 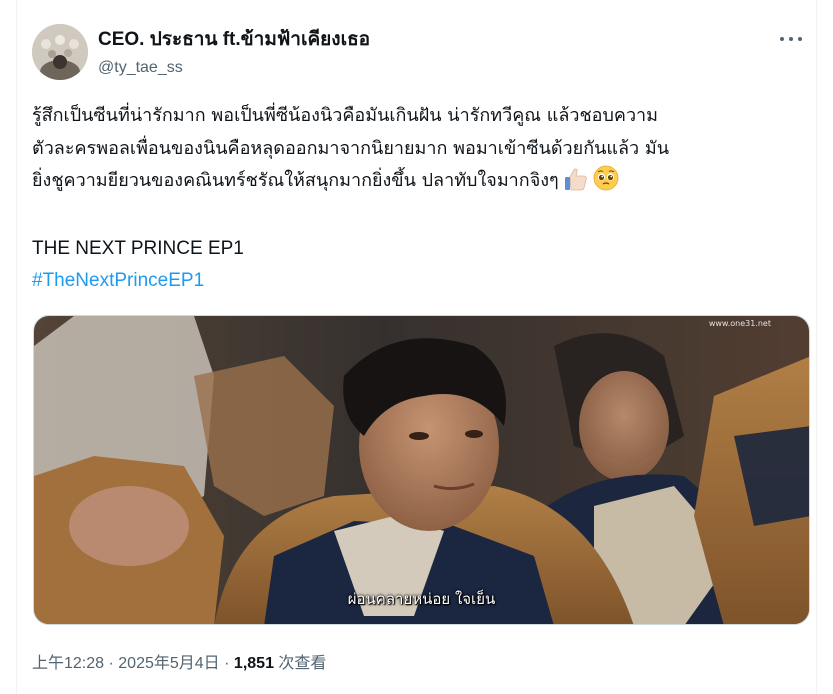 What do you see at coordinates (302, 663) in the screenshot?
I see `views-label: 次查看` at bounding box center [302, 663].